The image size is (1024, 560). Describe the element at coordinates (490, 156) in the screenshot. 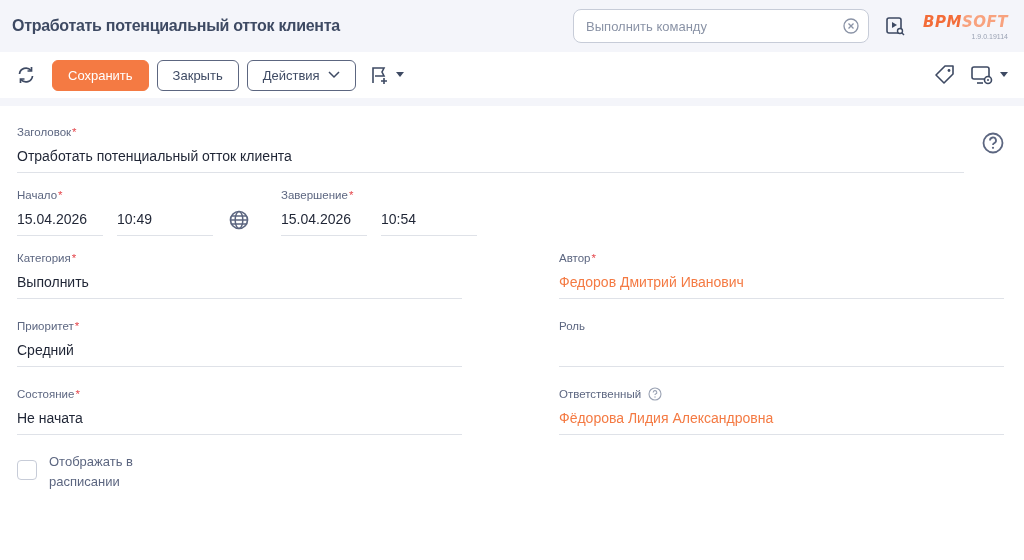

I see `title-field: Отработать потенциальный отток клиента` at that location.